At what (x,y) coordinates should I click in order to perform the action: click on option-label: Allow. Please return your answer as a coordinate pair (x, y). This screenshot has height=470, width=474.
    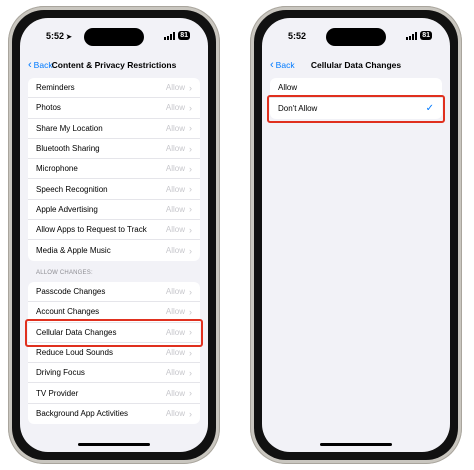
    Looking at the image, I should click on (288, 88).